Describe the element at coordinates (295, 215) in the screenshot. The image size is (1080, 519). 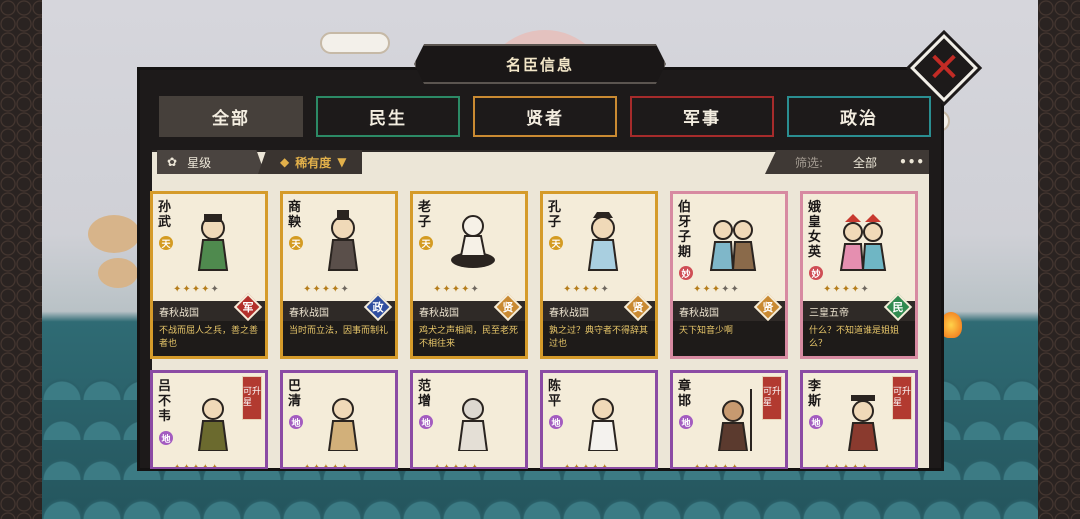
I see `minister-name: 商鞅` at that location.